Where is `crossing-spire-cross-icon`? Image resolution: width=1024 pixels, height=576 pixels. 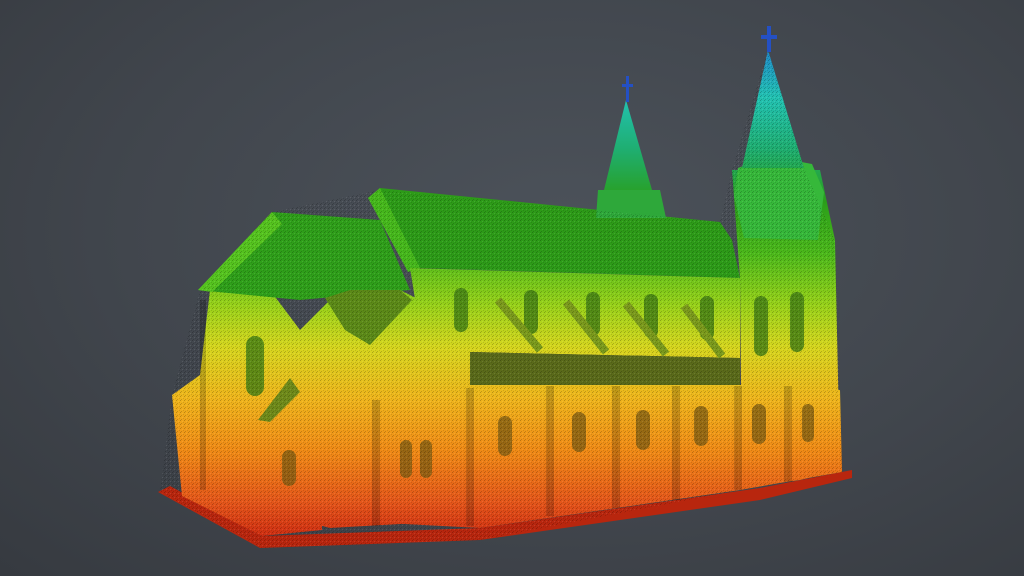
crossing-spire-cross-icon is located at coordinates (627, 89).